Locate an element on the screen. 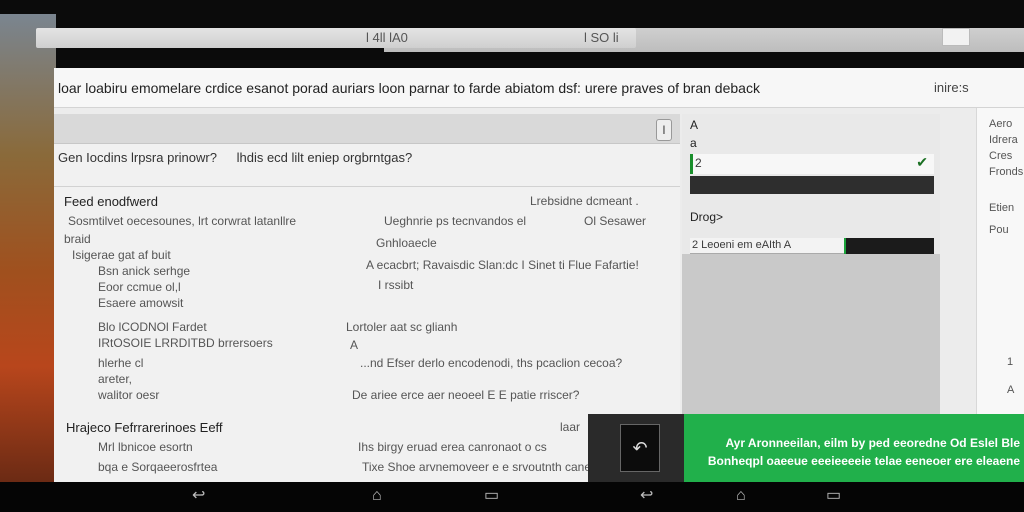  far-right-item: Cres is located at coordinates (1000, 156).